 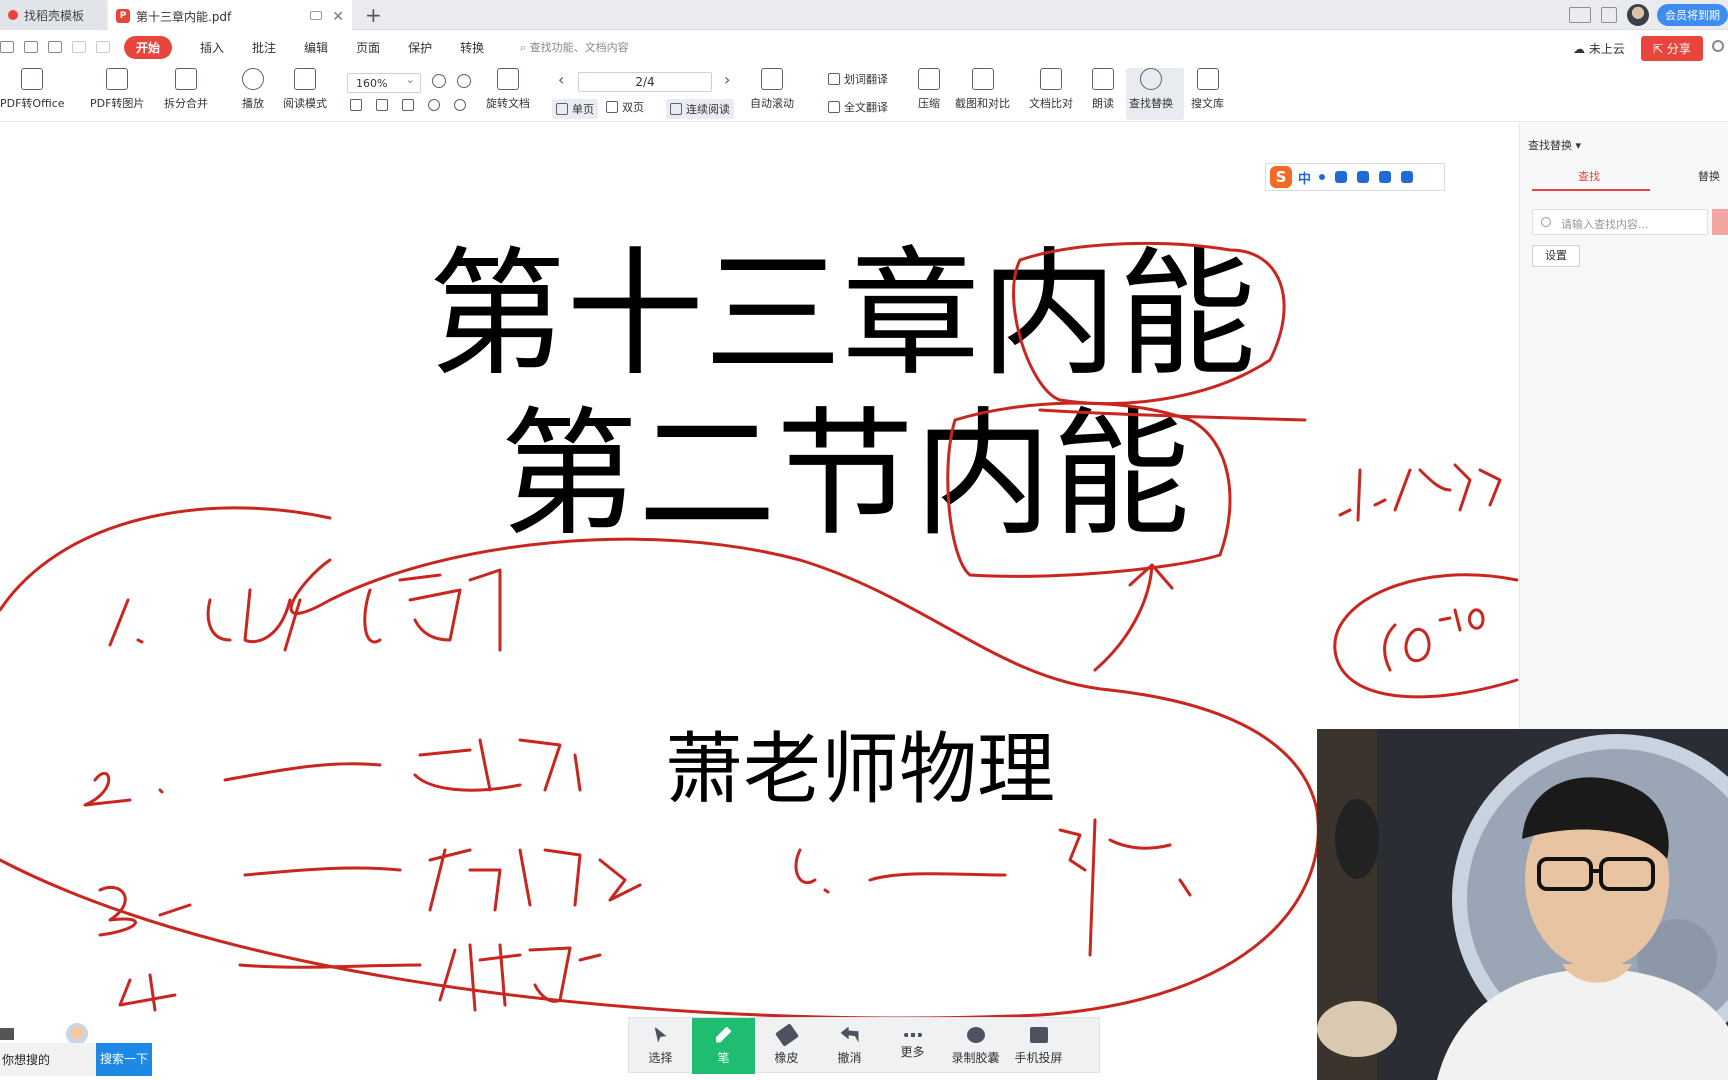 What do you see at coordinates (660, 1046) in the screenshot?
I see `select-tool-button: 选择` at bounding box center [660, 1046].